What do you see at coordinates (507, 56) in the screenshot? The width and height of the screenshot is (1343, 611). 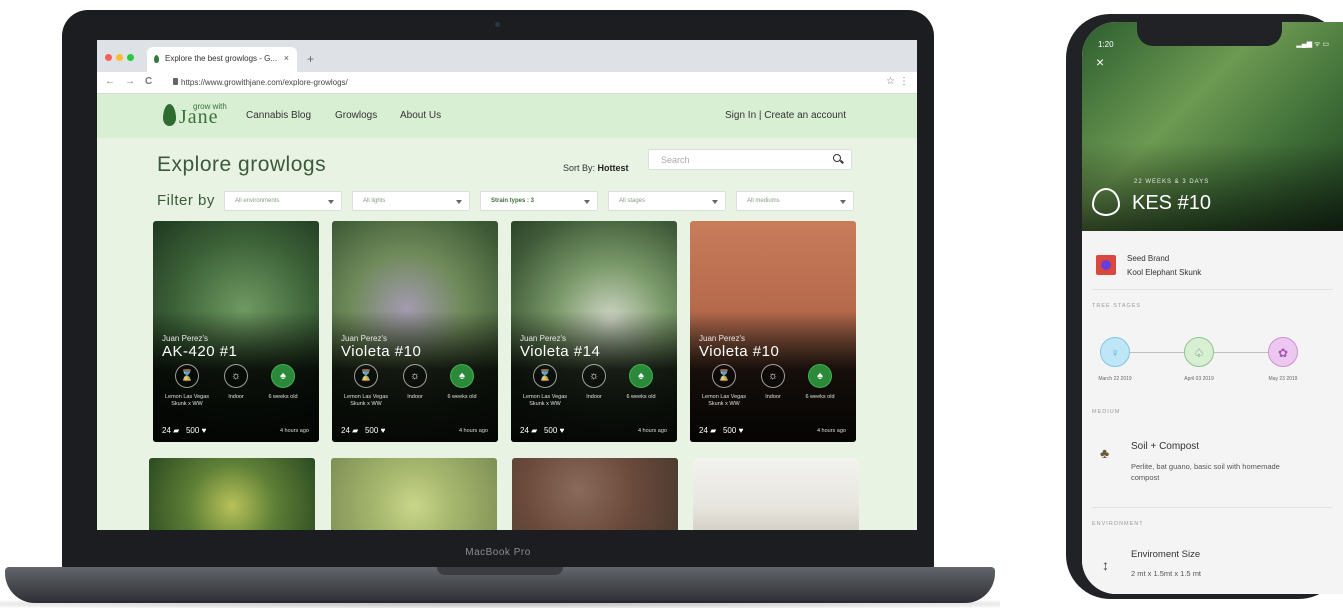 I see `browser-tabbar: Explore the best growlogs - G... × +` at bounding box center [507, 56].